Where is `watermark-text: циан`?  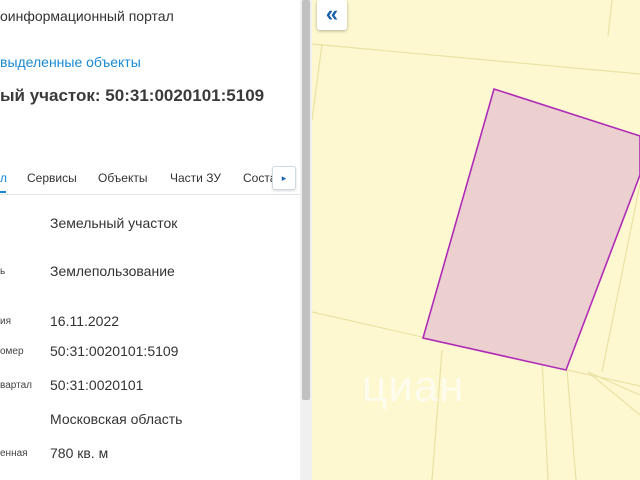
watermark-text: циан is located at coordinates (413, 386).